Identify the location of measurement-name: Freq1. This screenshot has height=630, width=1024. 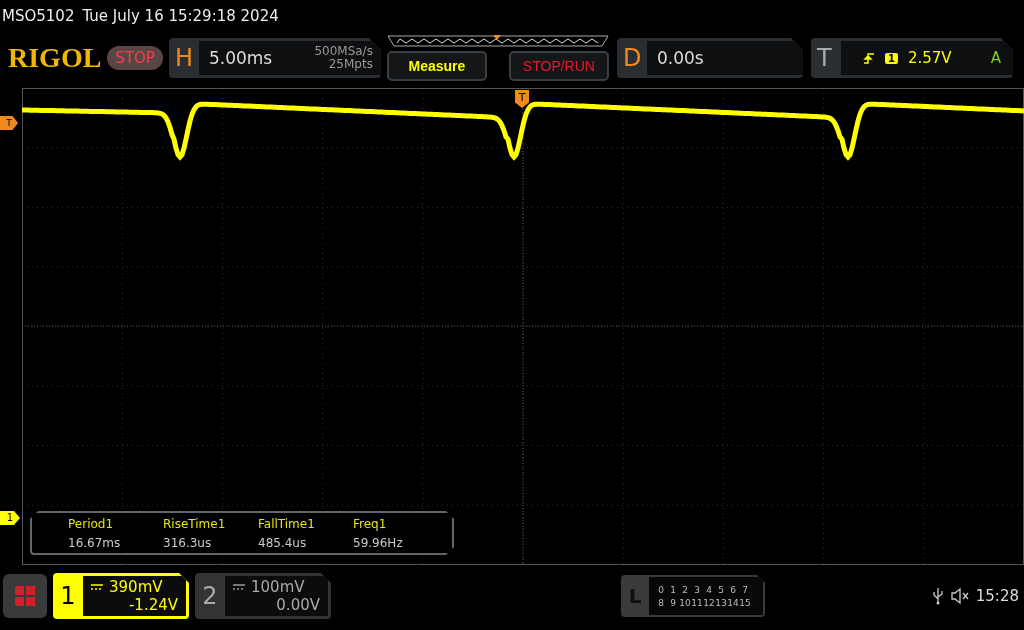
(370, 523).